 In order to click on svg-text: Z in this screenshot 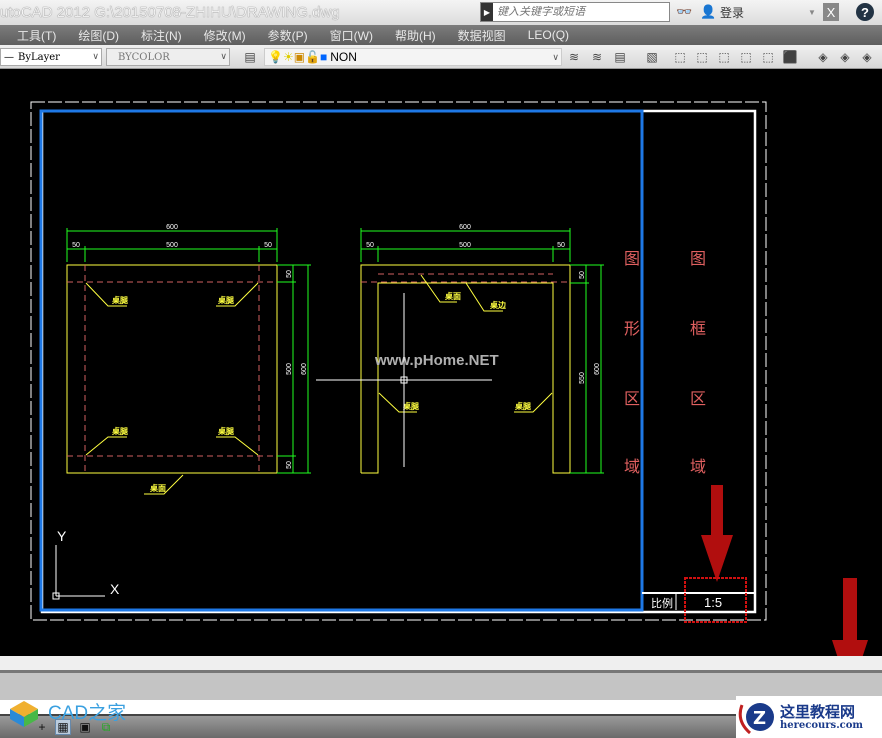, I will do `click(759, 718)`.